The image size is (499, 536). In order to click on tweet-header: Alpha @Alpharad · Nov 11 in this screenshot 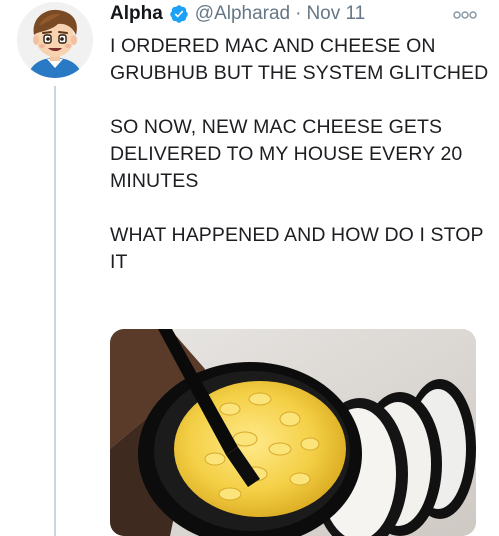, I will do `click(237, 14)`.